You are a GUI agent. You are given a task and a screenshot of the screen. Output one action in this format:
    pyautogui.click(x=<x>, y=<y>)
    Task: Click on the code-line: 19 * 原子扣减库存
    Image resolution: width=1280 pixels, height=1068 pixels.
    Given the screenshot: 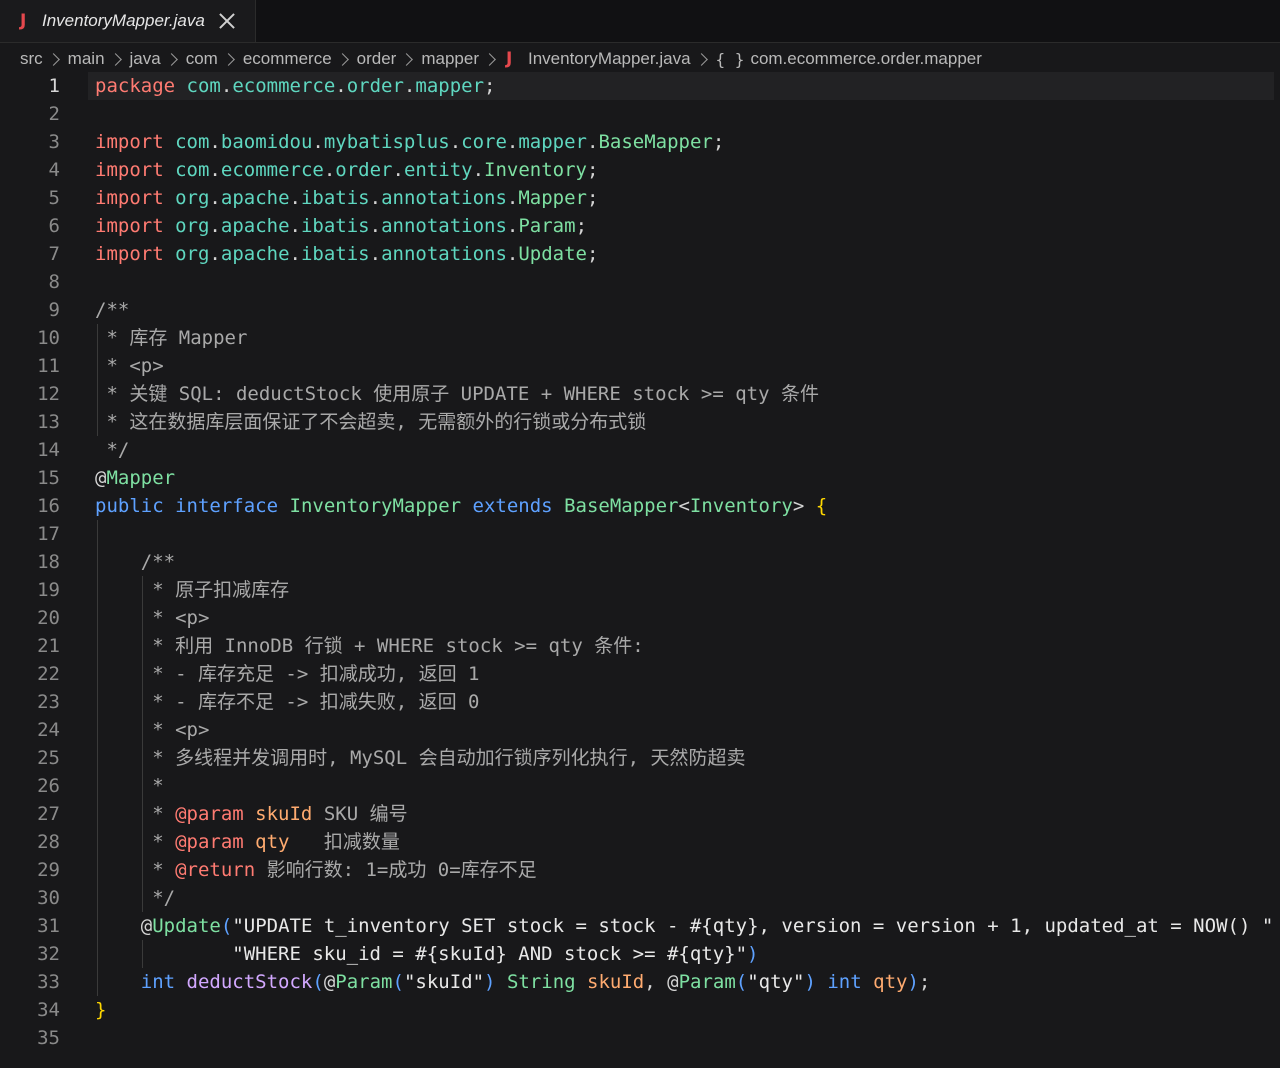 What is the action you would take?
    pyautogui.click(x=640, y=590)
    